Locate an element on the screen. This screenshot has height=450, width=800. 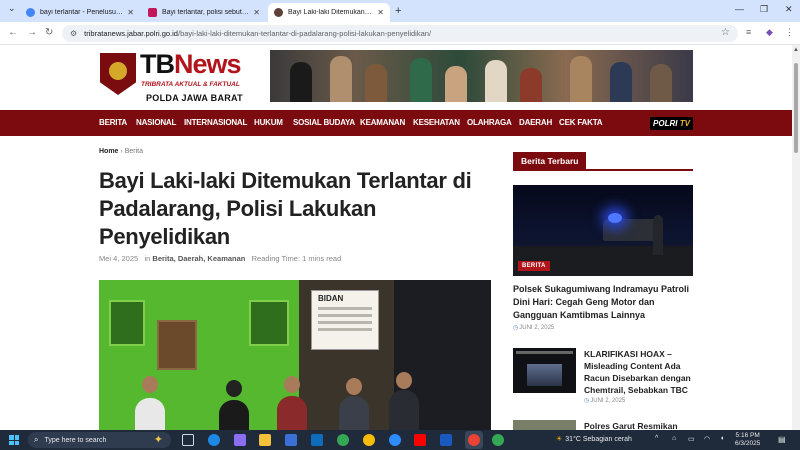
file-explorer-icon is located at coordinates (265, 440).